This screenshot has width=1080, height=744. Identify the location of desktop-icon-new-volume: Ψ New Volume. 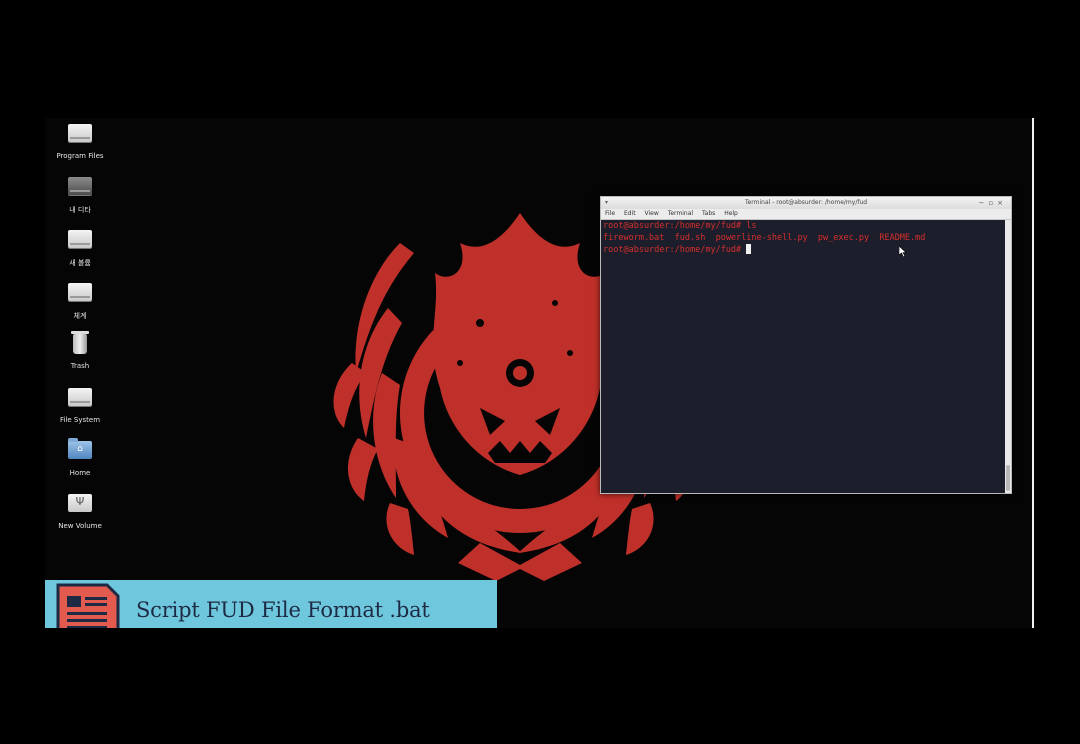
(80, 511).